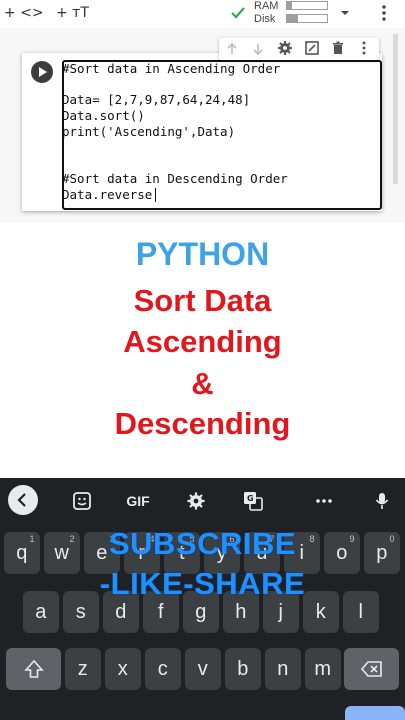 The image size is (405, 720). What do you see at coordinates (324, 501) in the screenshot?
I see `more-icon` at bounding box center [324, 501].